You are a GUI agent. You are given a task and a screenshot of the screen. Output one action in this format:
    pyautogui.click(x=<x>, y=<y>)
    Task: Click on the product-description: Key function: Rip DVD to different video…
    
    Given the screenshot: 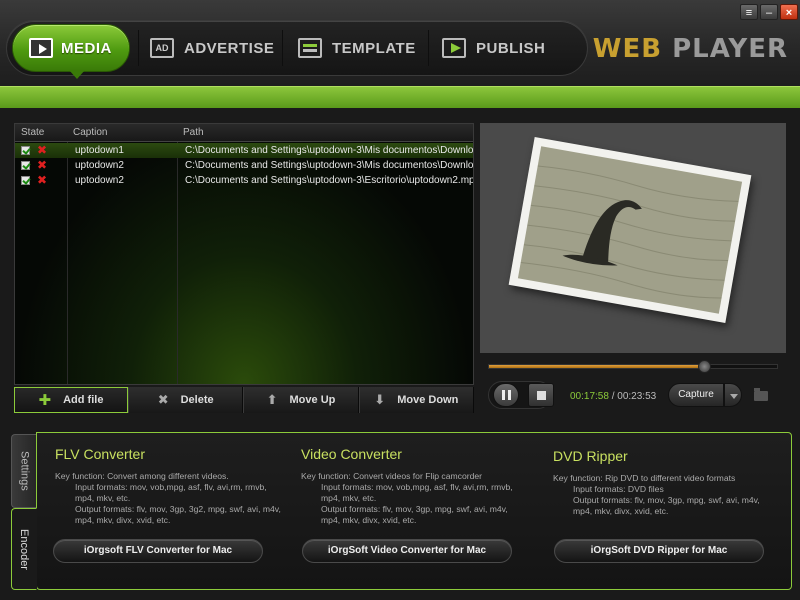 What is the action you would take?
    pyautogui.click(x=667, y=495)
    